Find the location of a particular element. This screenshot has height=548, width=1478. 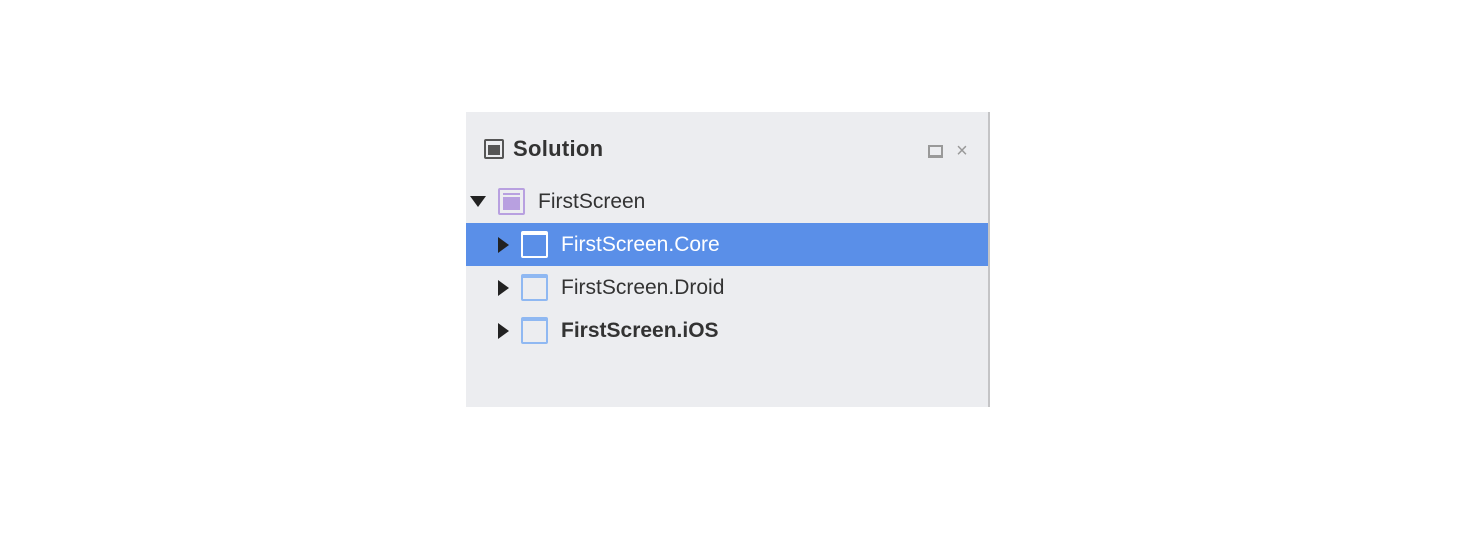

solution-icon is located at coordinates (511, 201).